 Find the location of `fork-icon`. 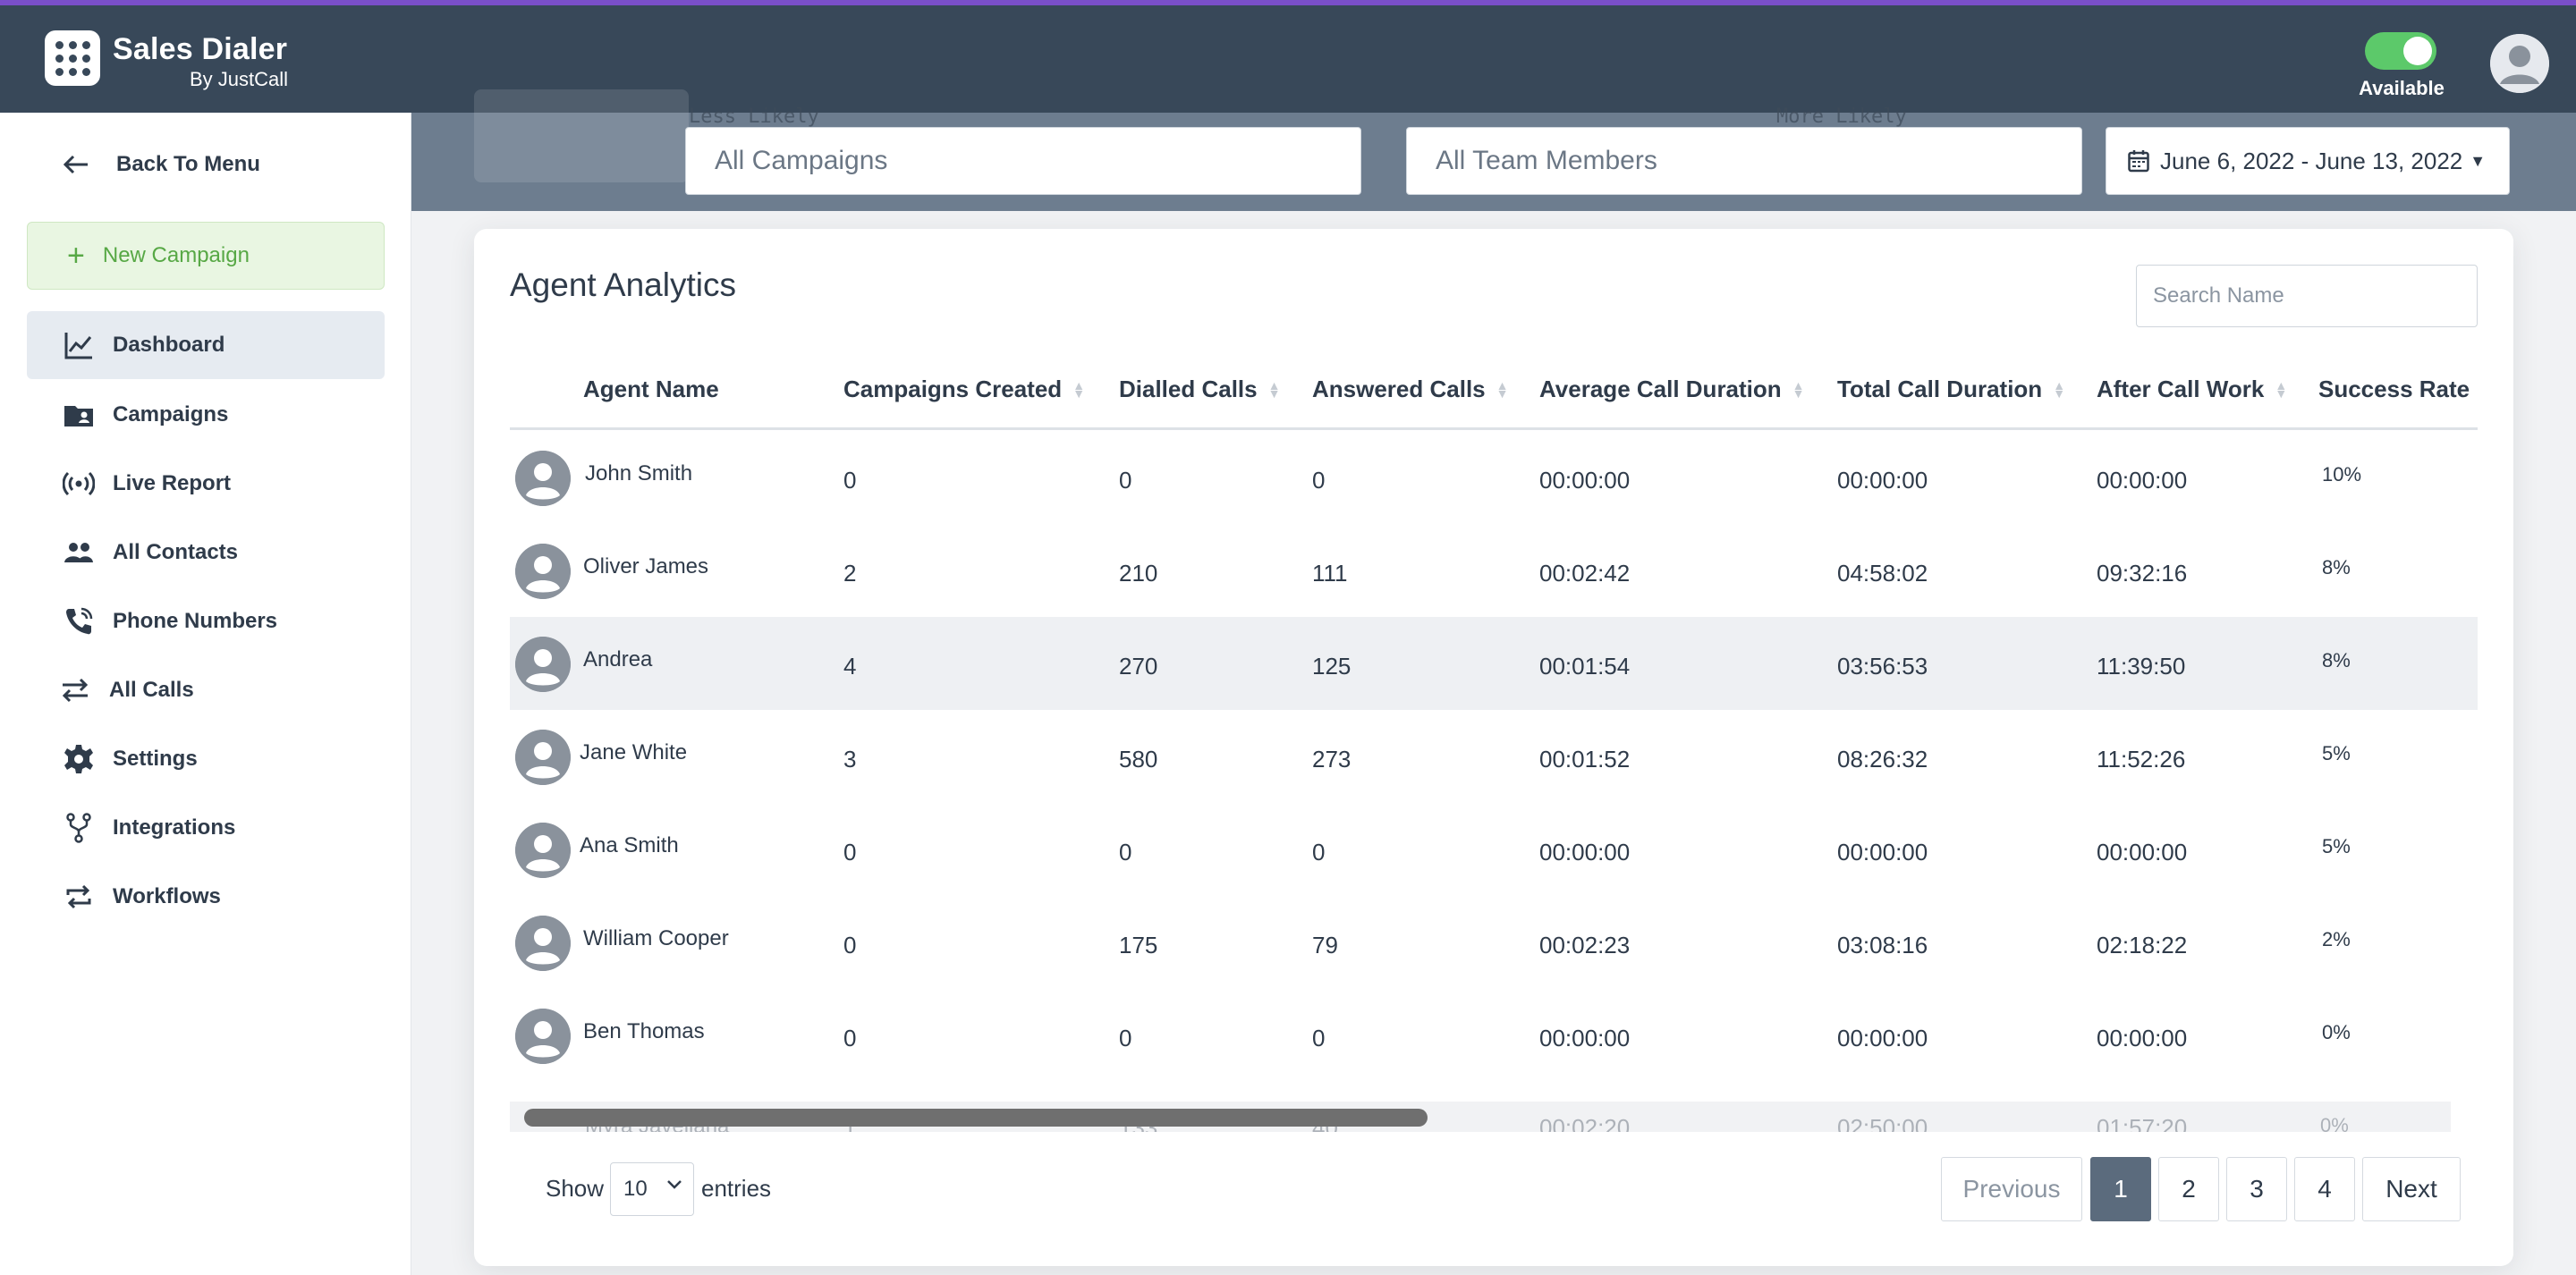

fork-icon is located at coordinates (78, 828).